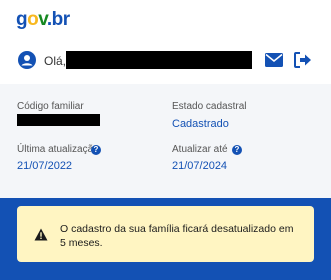  Describe the element at coordinates (50, 106) in the screenshot. I see `codigo-familiar-label: Código familiar` at that location.